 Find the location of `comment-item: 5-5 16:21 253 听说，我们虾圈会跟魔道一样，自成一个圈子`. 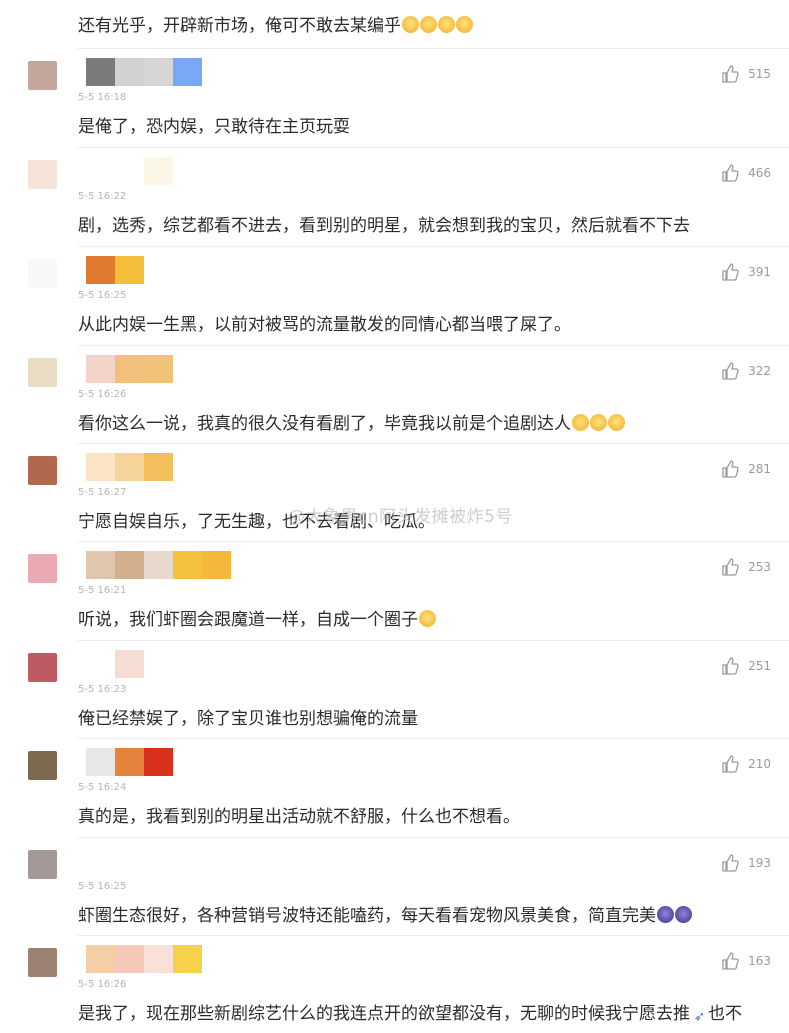

comment-item: 5-5 16:21 253 听说，我们虾圈会跟魔道一样，自成一个圈子 is located at coordinates (394, 590).